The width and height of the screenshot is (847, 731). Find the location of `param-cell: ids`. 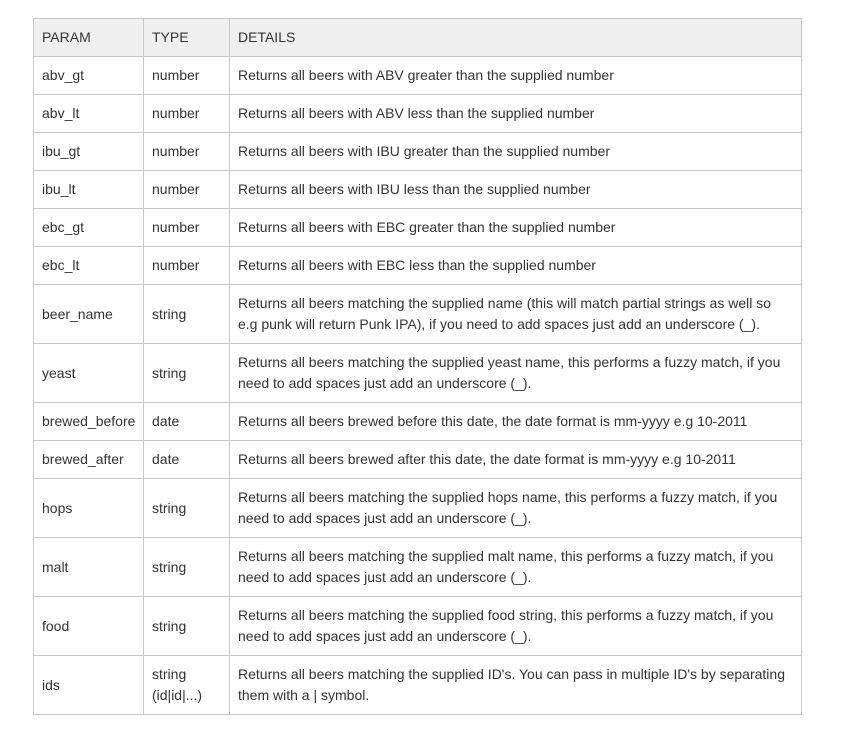

param-cell: ids is located at coordinates (88, 685).